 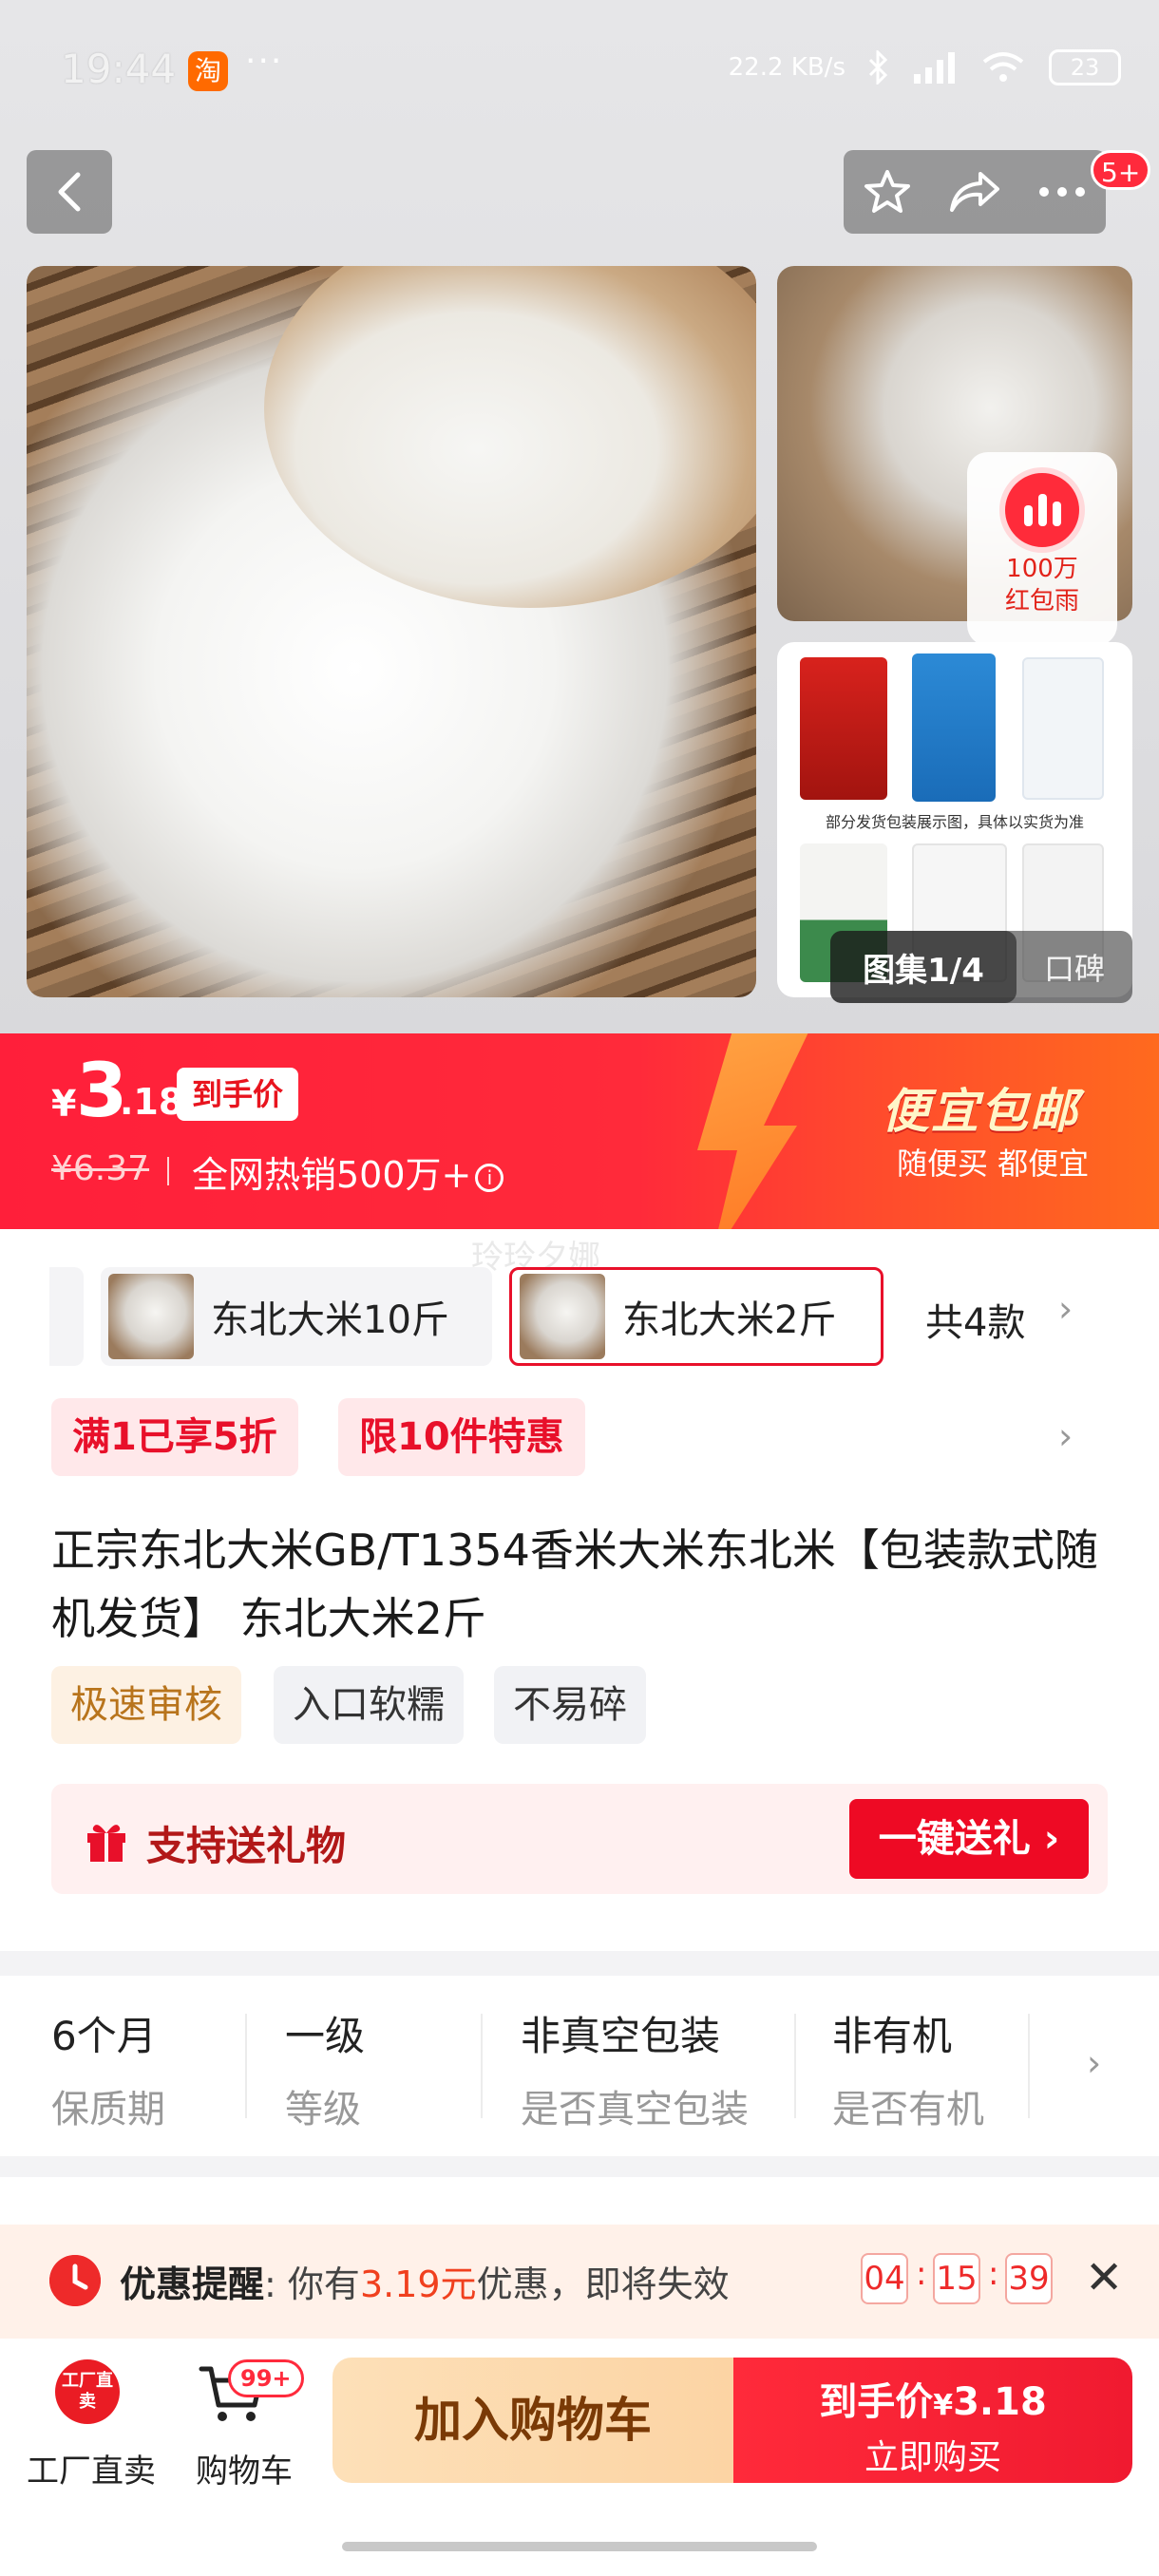 I want to click on home-indicator, so click(x=579, y=2546).